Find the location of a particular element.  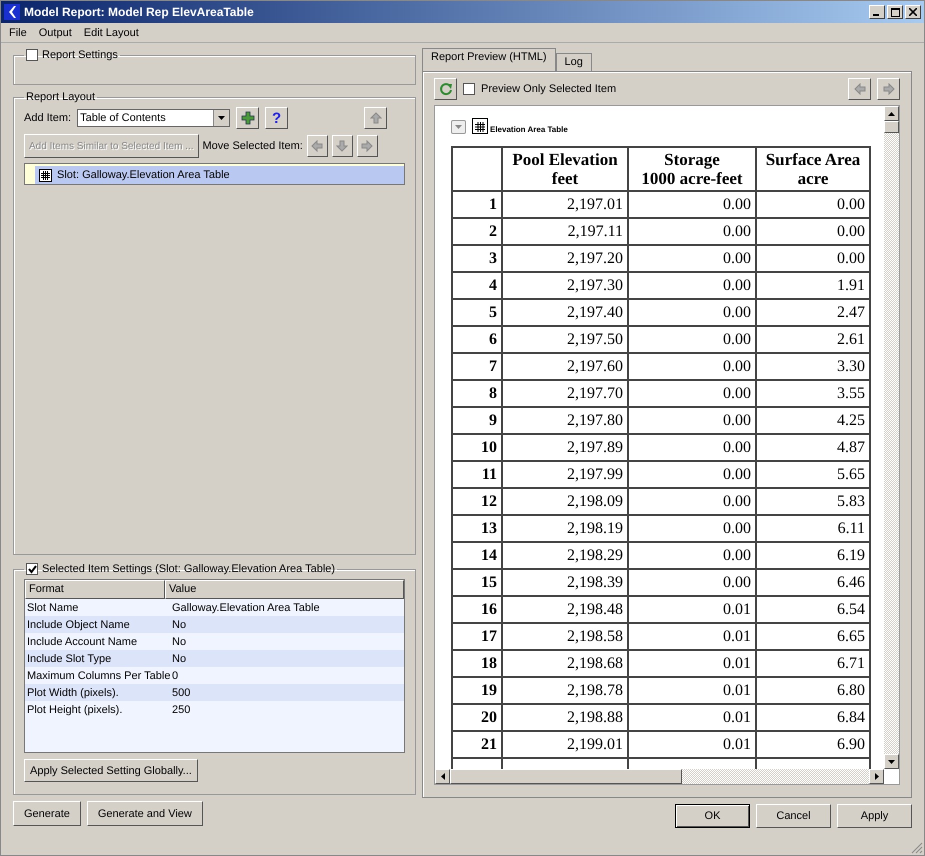

table-cell-text: 250 is located at coordinates (181, 710).